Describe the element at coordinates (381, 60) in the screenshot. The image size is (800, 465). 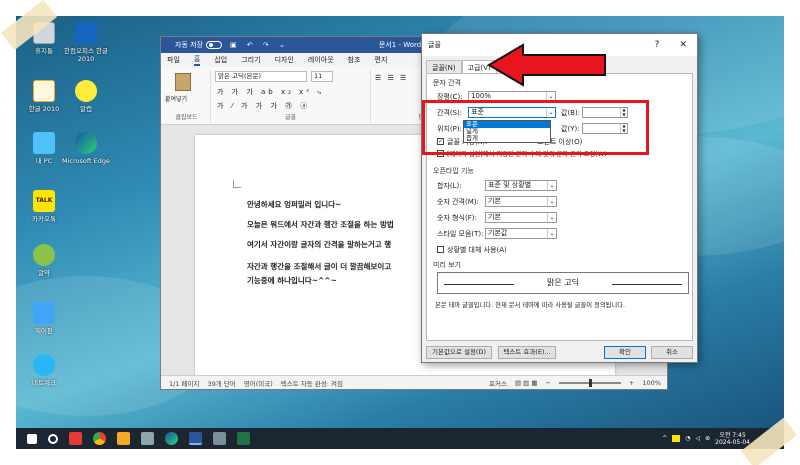
I see `tab-mailings: 편지` at that location.